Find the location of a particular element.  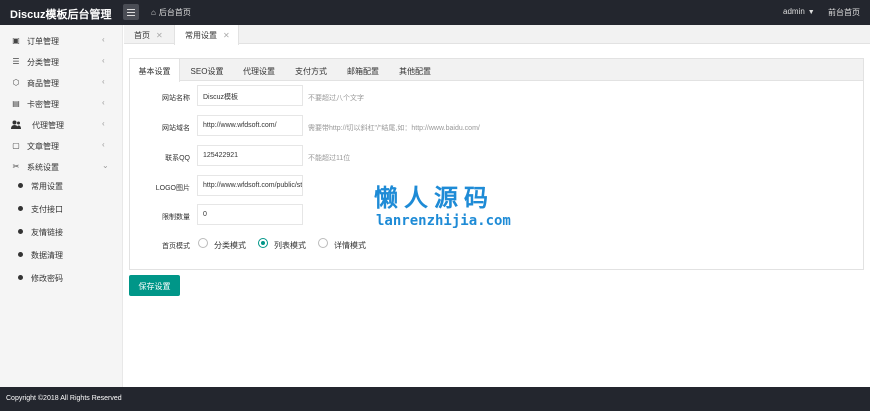

users-icon is located at coordinates (16, 125).